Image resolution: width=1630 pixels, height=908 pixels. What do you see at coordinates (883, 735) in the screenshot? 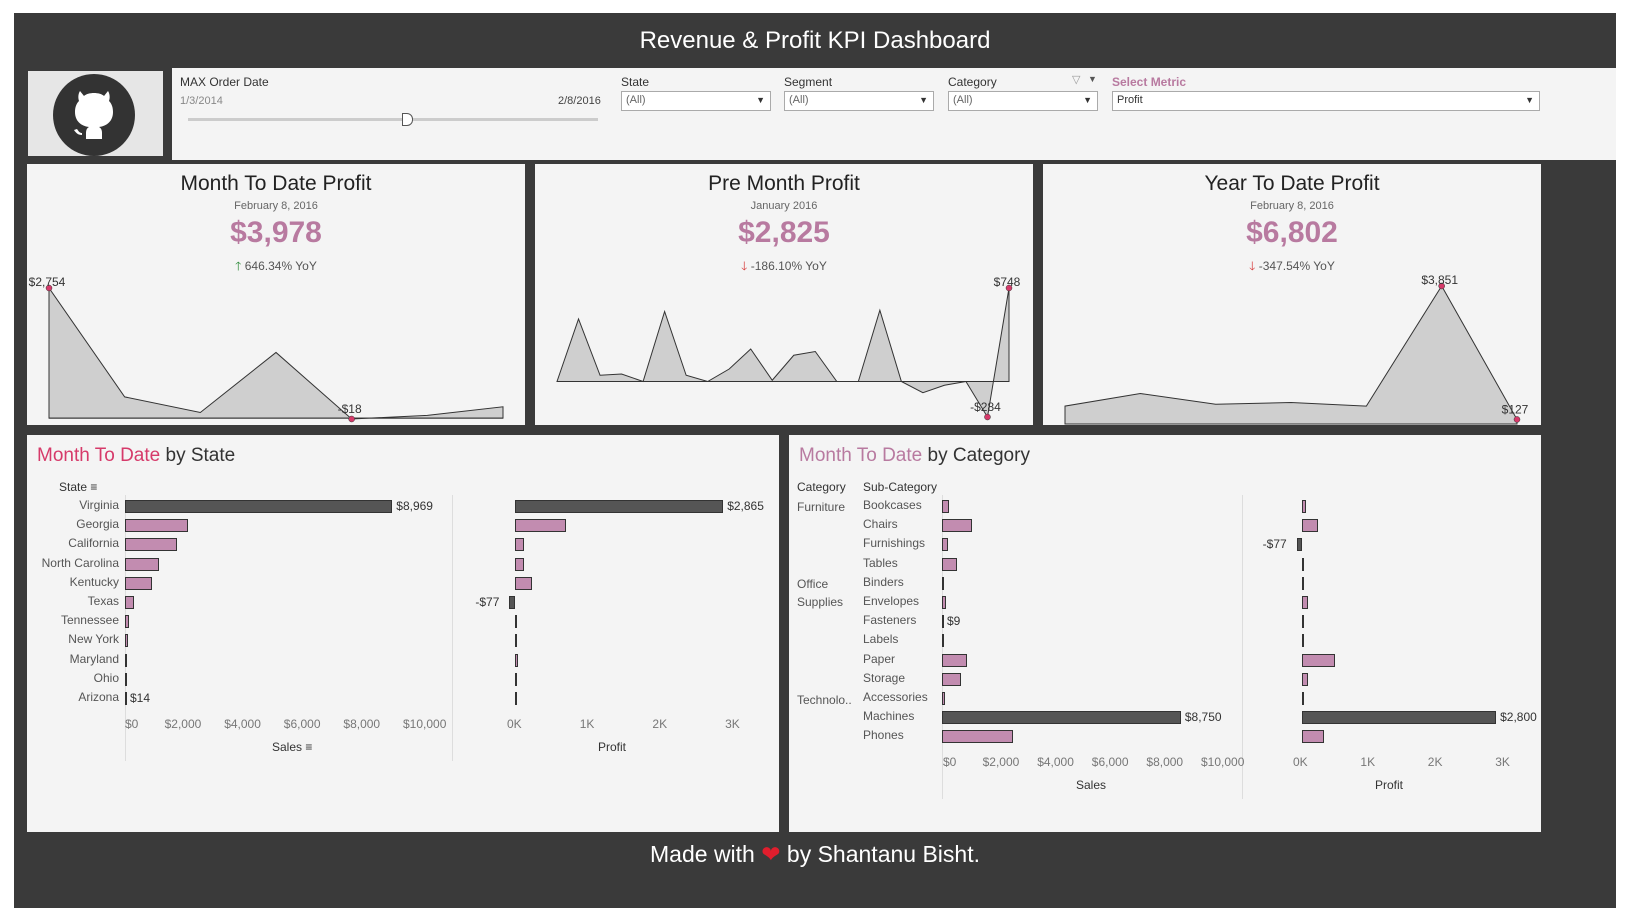
I see `subcategory-row-label: Phones` at bounding box center [883, 735].